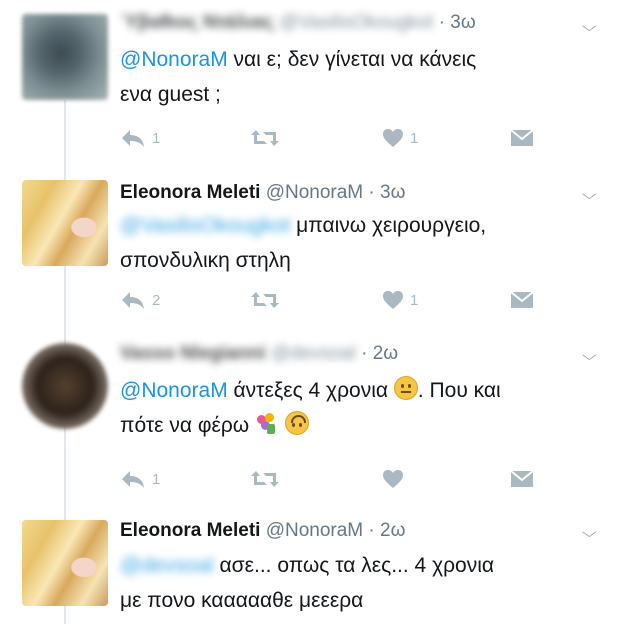 Image resolution: width=620 pixels, height=624 pixels. I want to click on tweet-header: Ύβαθιος Ντάλιας @VasilisOkougkot · 3ω, so click(298, 23).